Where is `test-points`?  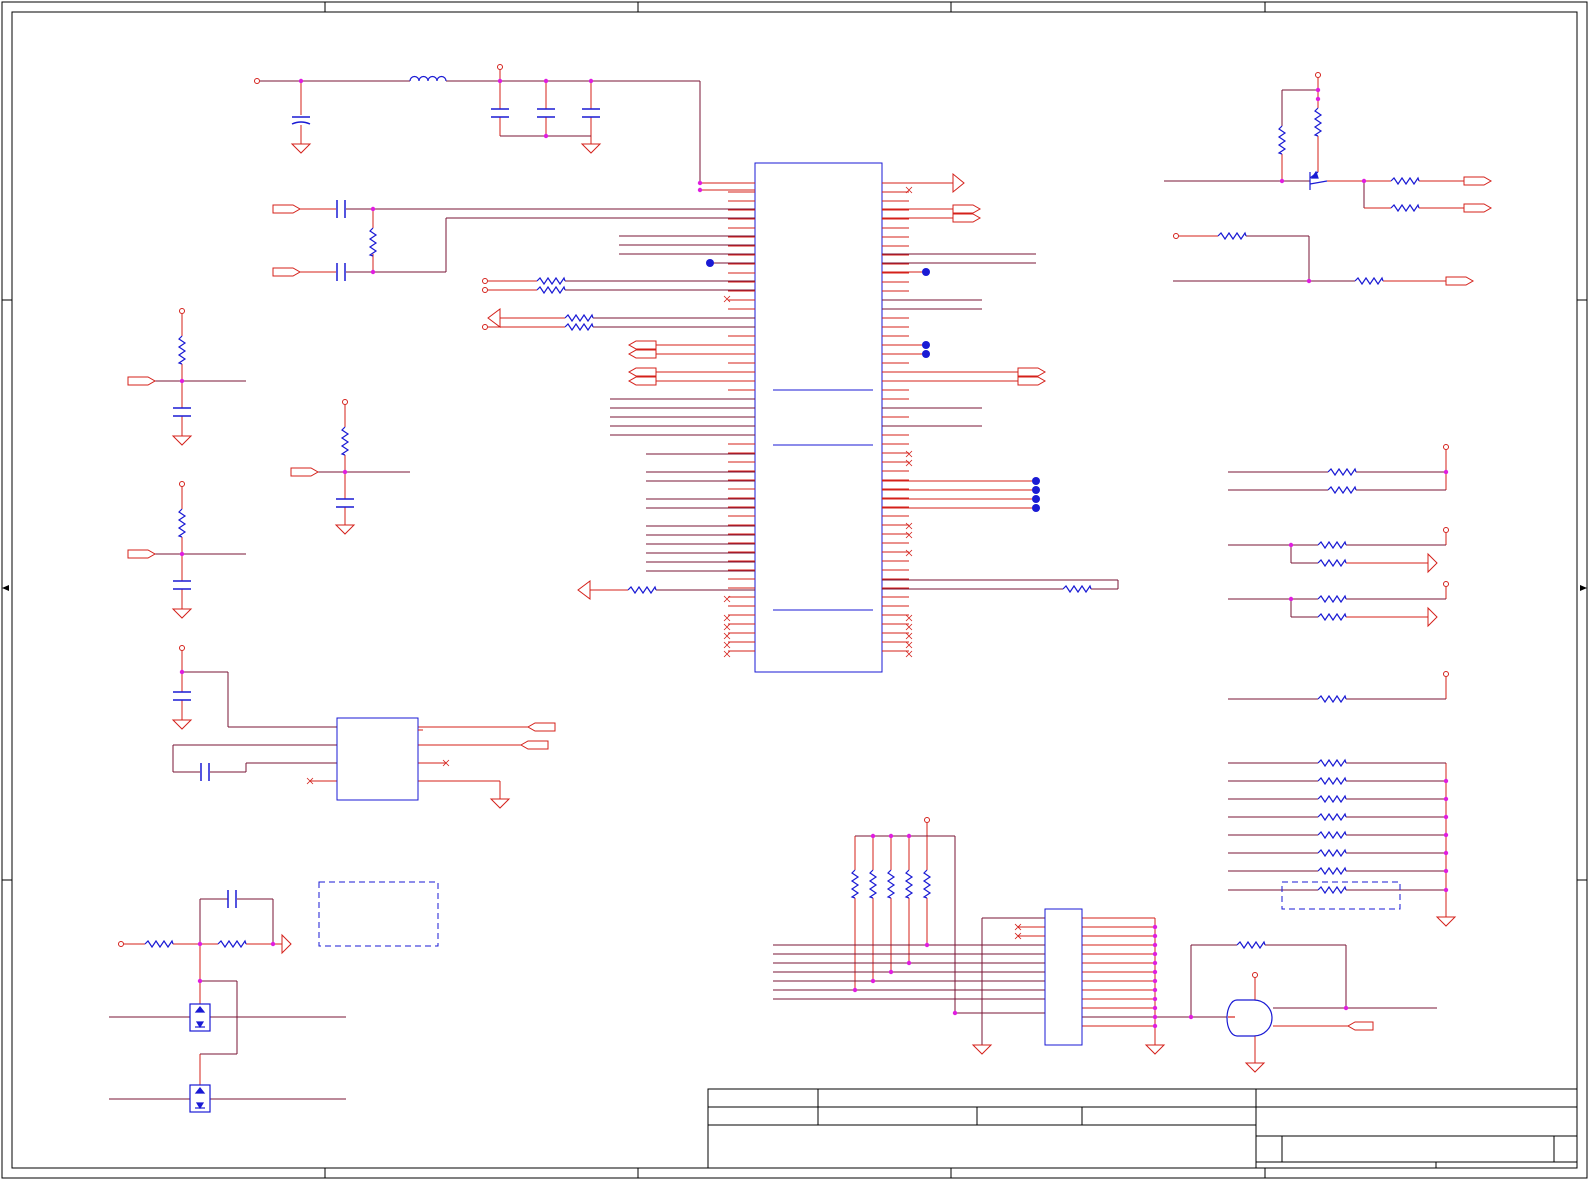 test-points is located at coordinates (873, 385).